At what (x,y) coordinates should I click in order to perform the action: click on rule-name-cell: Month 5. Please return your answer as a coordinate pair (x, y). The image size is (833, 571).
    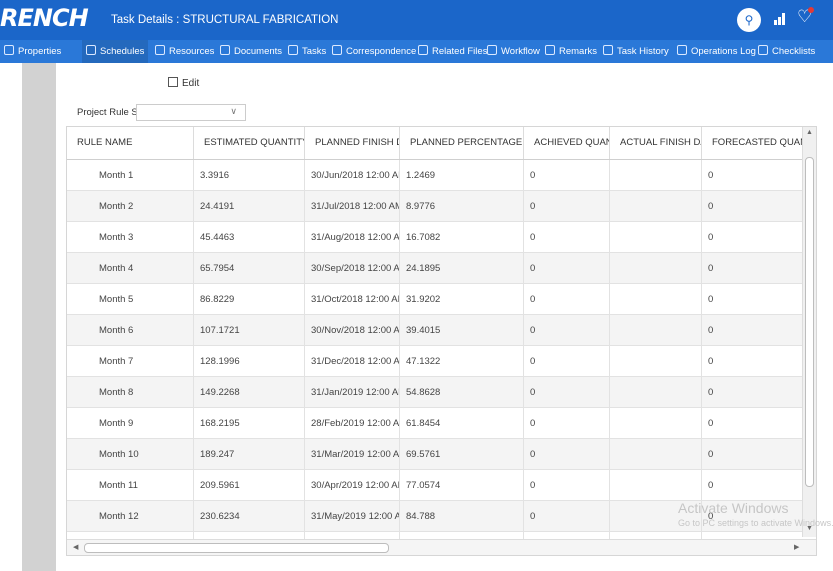
    Looking at the image, I should click on (130, 299).